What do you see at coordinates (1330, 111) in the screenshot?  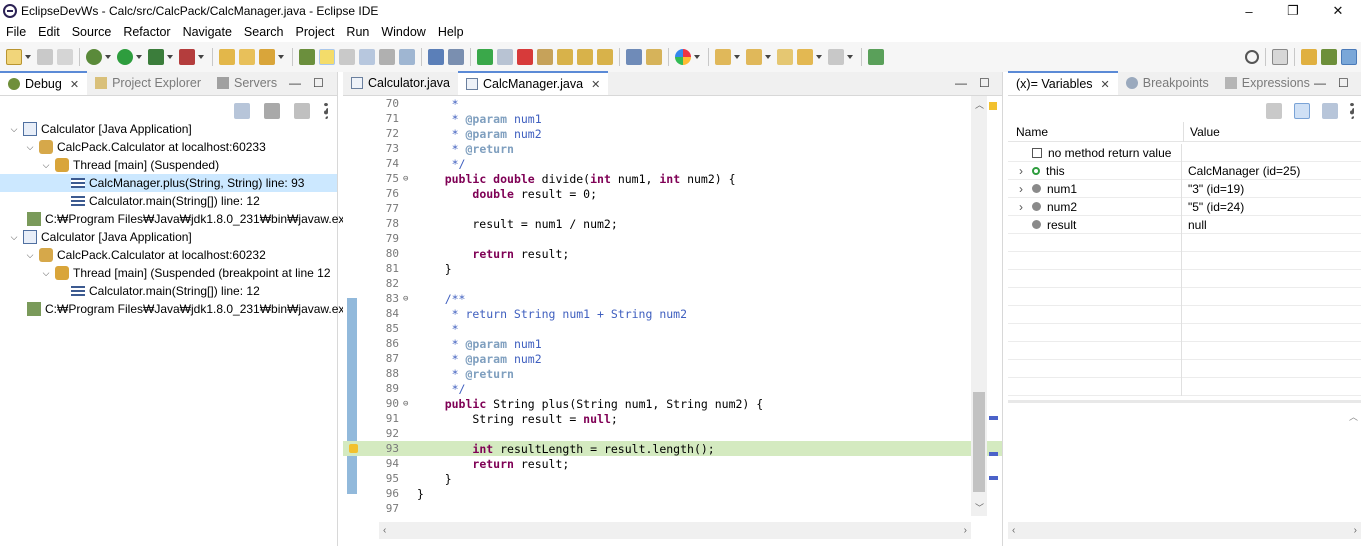 I see `collapse-all-icon` at bounding box center [1330, 111].